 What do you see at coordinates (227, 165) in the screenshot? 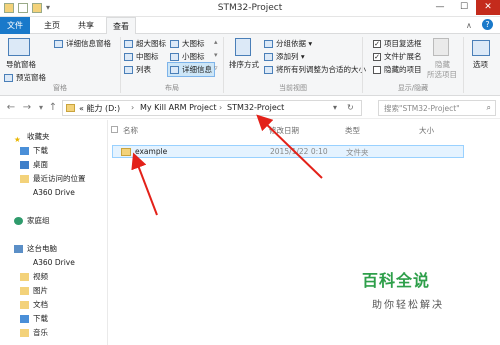
I see `annotation-arrows` at bounding box center [227, 165].